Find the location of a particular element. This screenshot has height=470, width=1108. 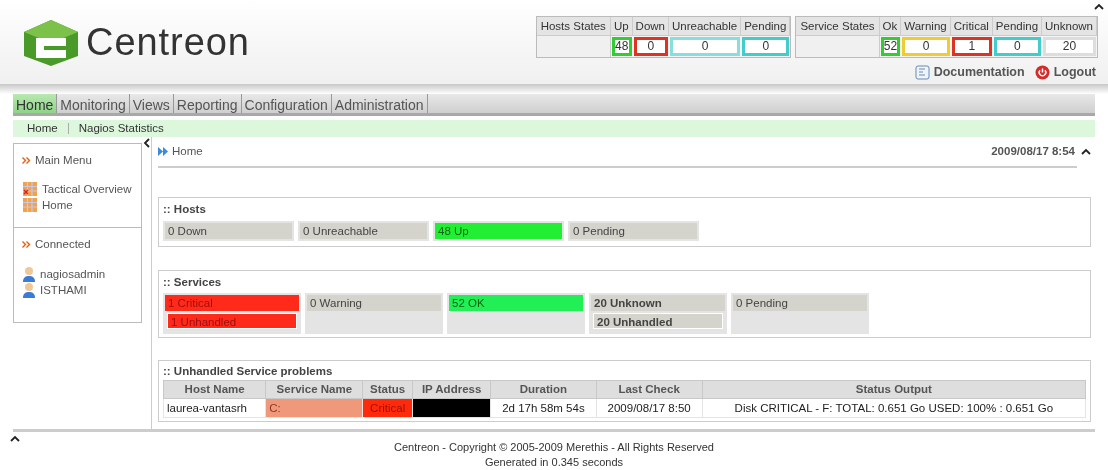

sidebar-heading: Main Menu is located at coordinates (63, 160).